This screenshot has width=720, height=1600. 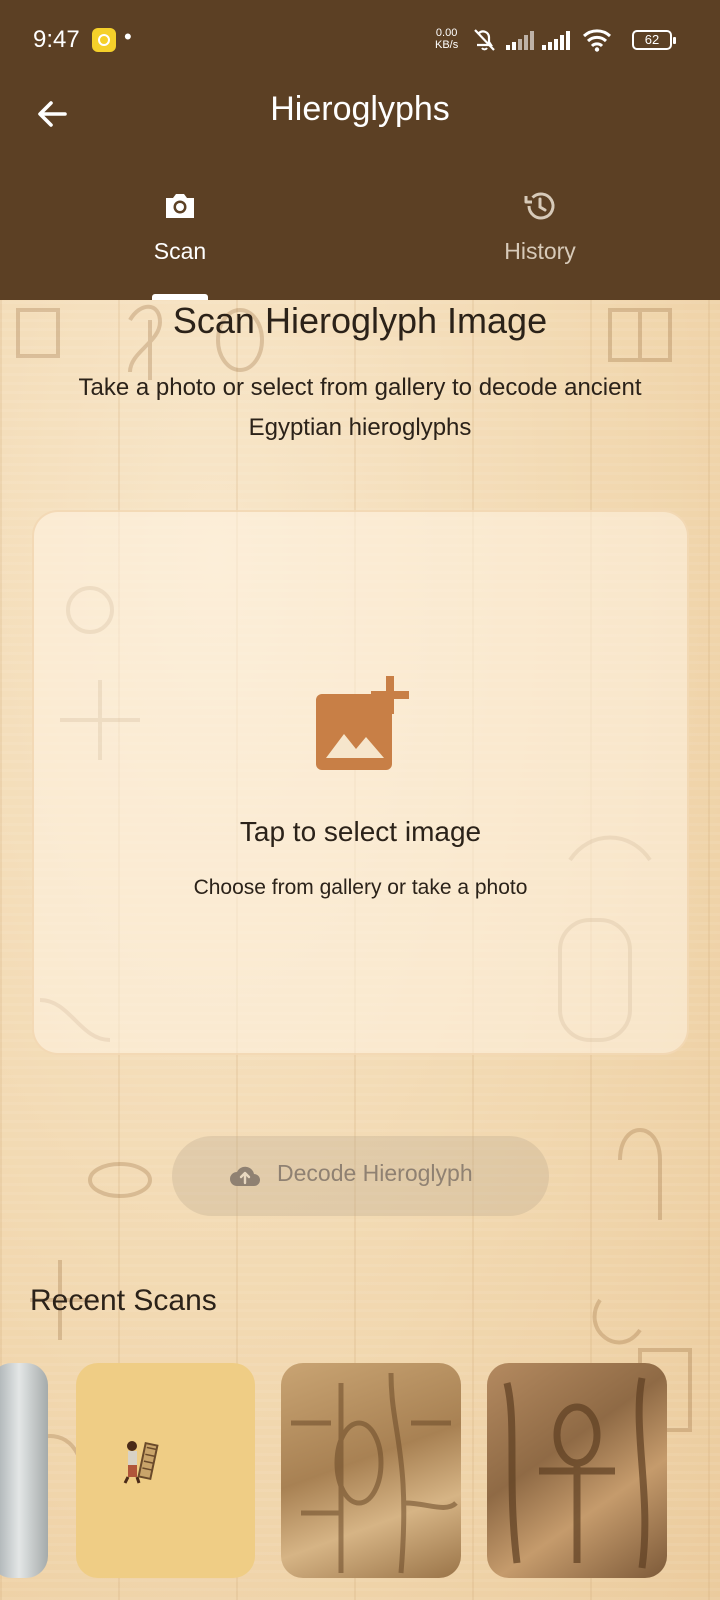 What do you see at coordinates (180, 251) in the screenshot?
I see `tab-scan-label: Scan` at bounding box center [180, 251].